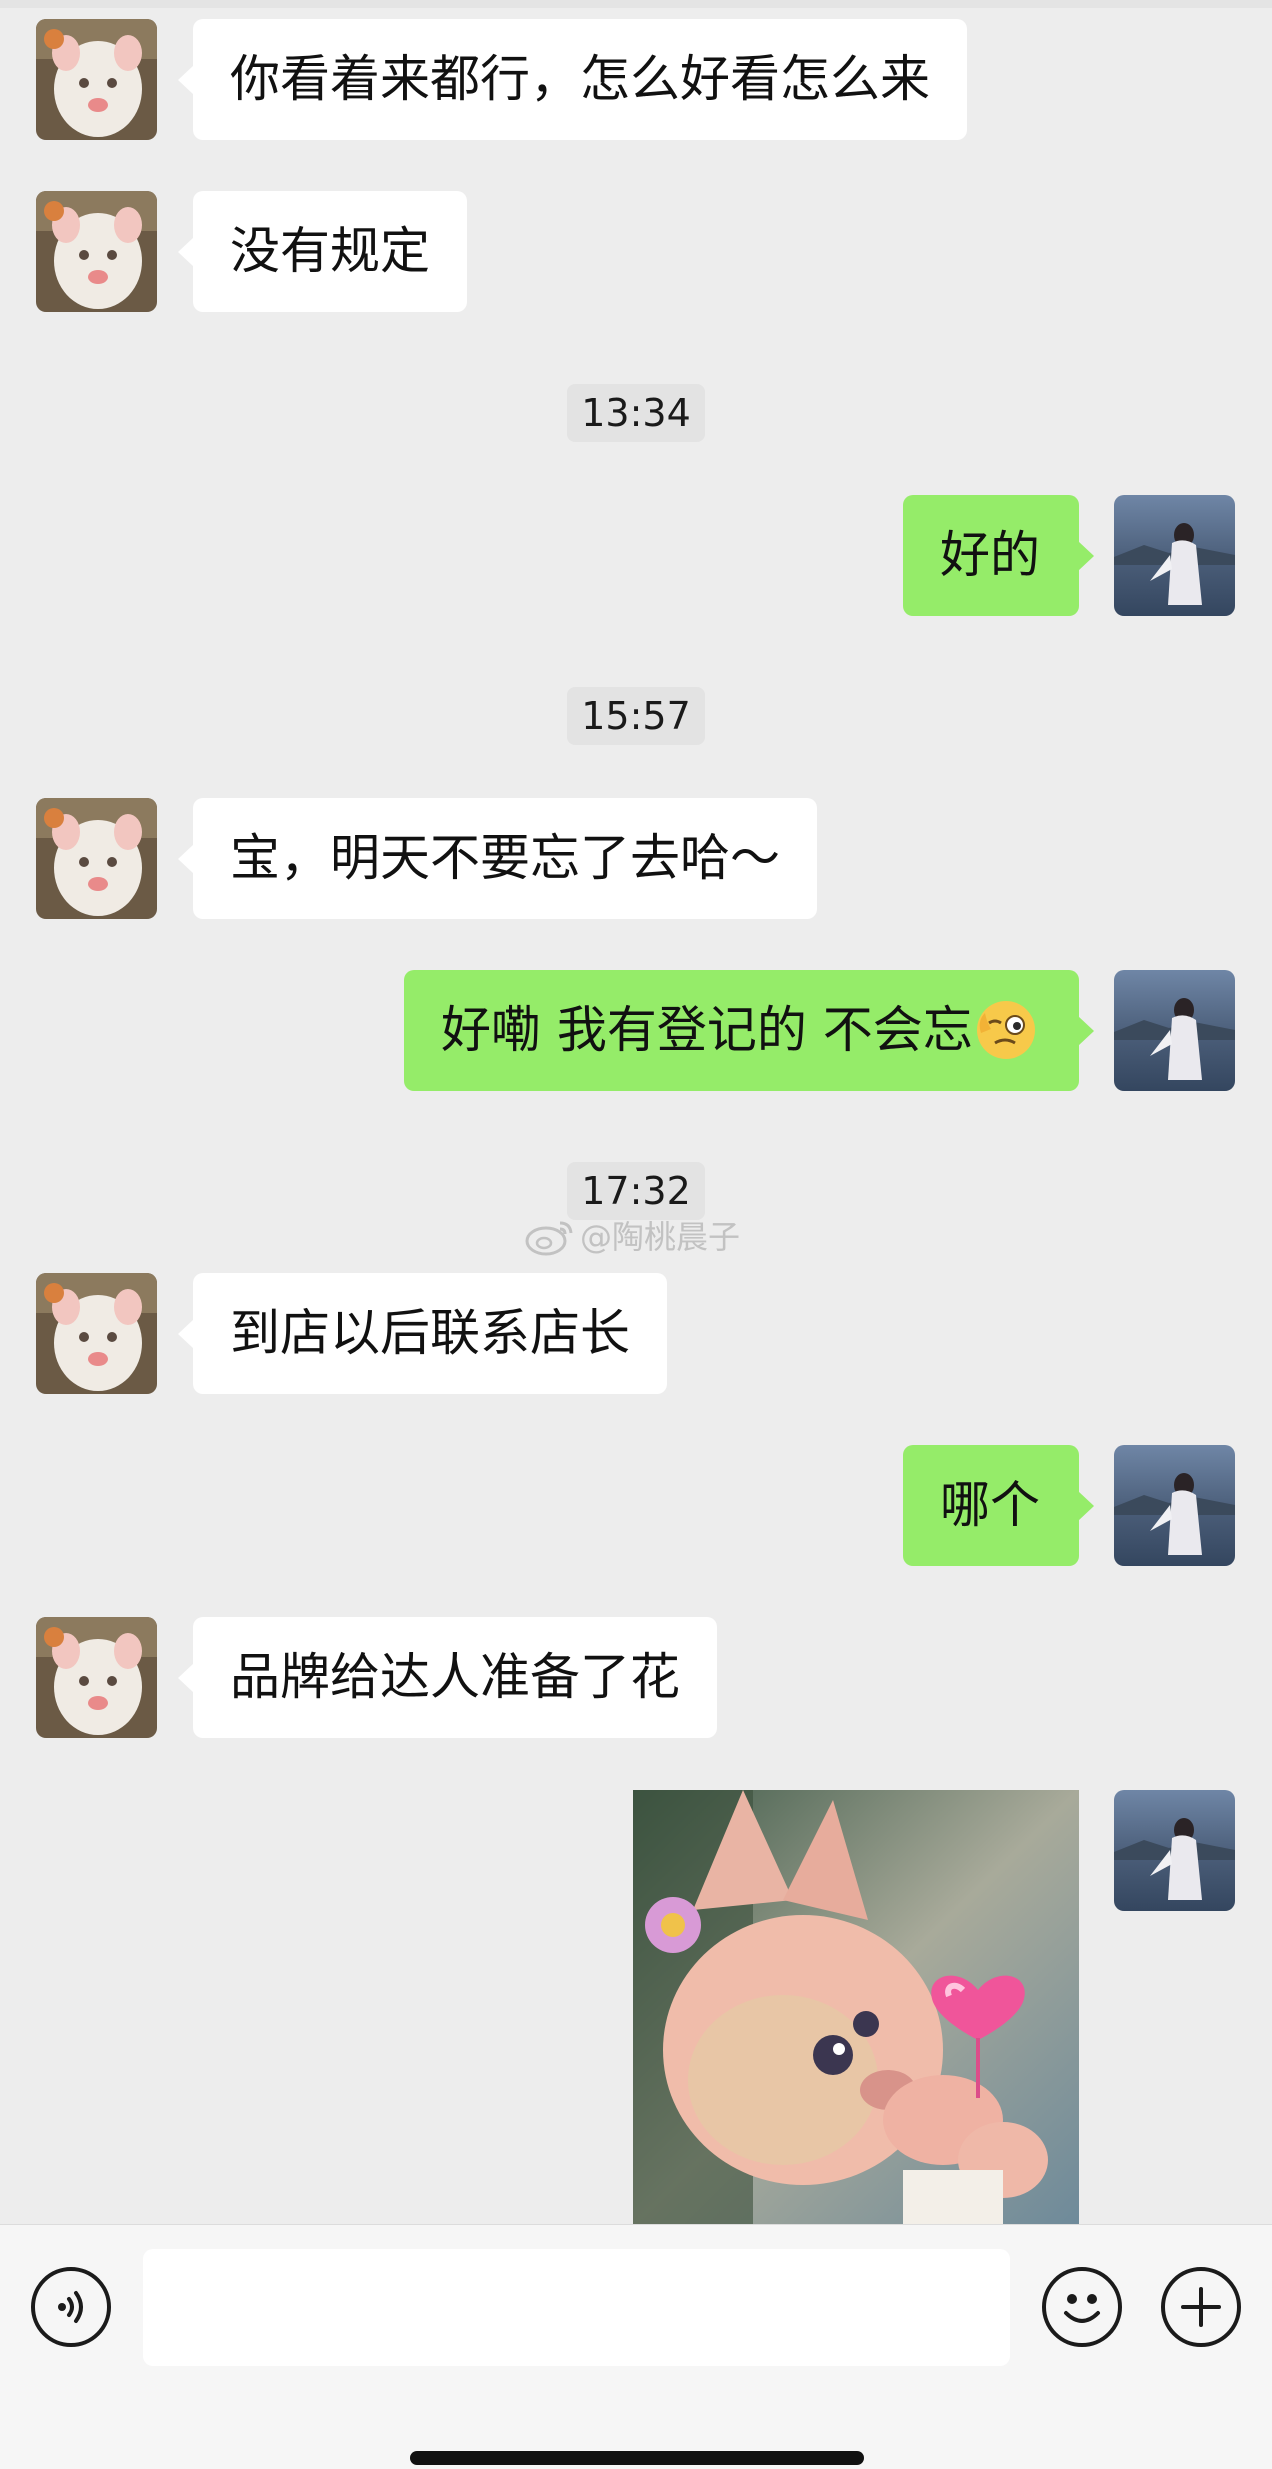  What do you see at coordinates (580, 79) in the screenshot?
I see `message-text: 你看着来都行，怎么好看怎么来` at bounding box center [580, 79].